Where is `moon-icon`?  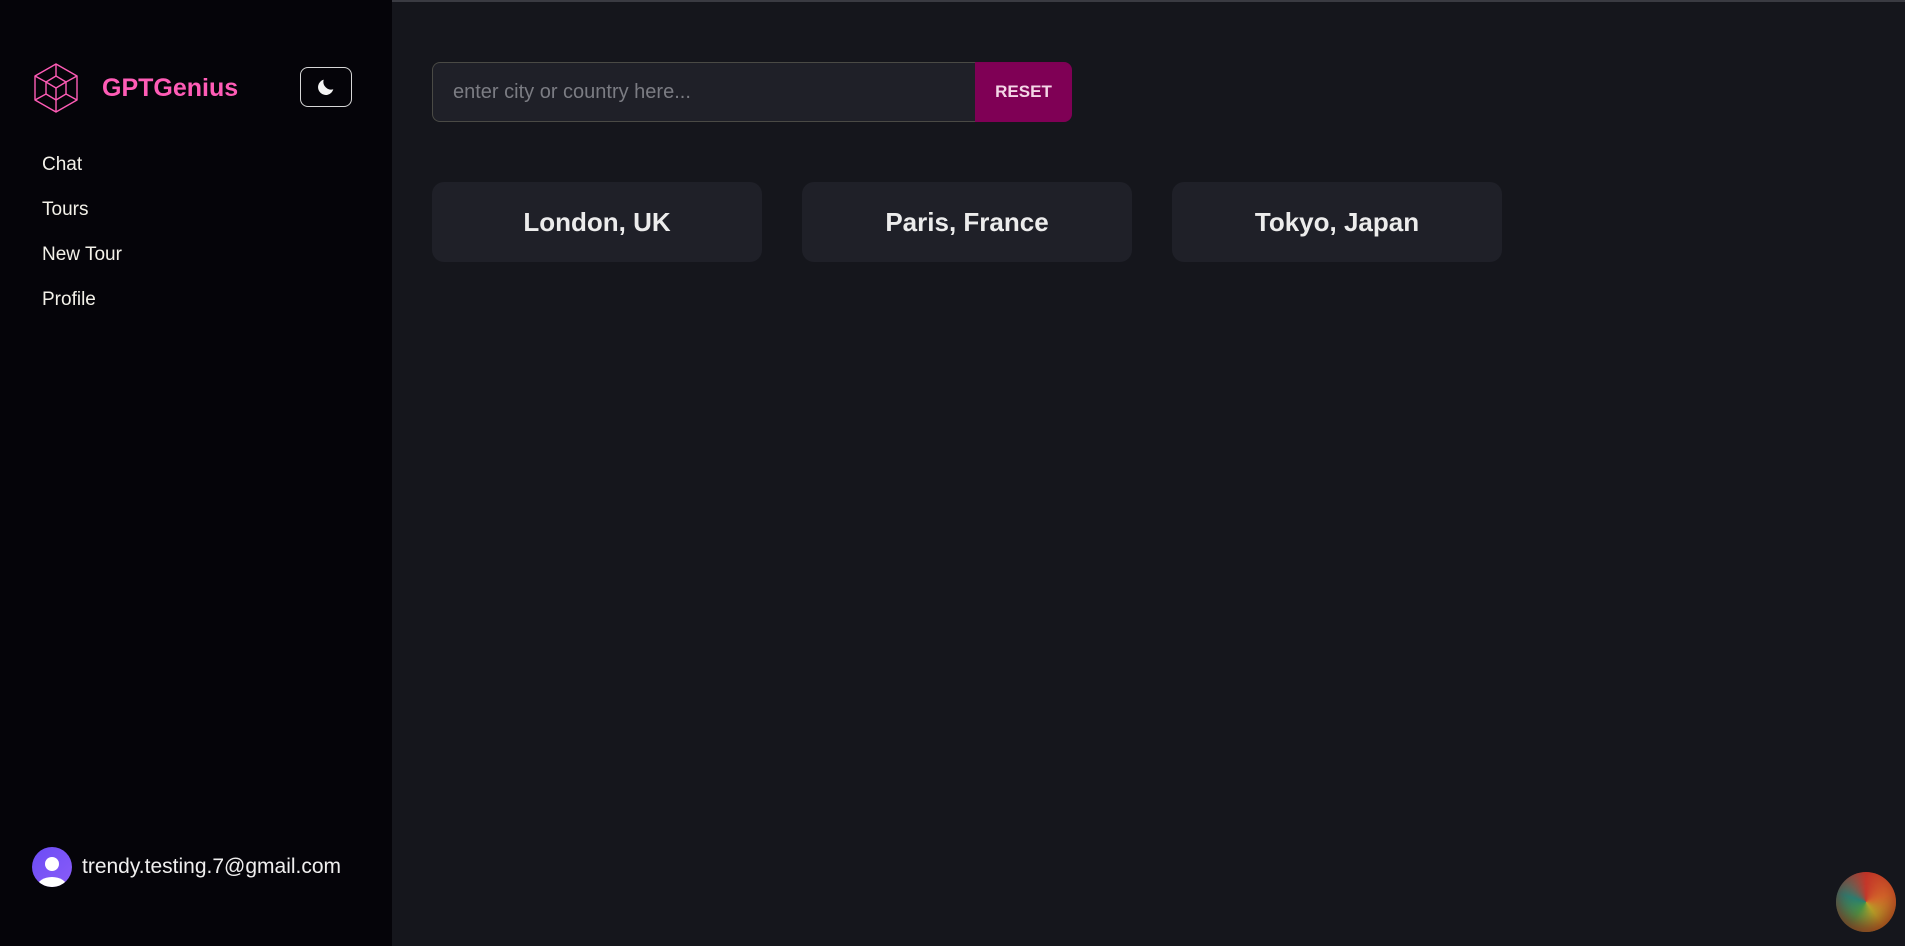 moon-icon is located at coordinates (326, 87).